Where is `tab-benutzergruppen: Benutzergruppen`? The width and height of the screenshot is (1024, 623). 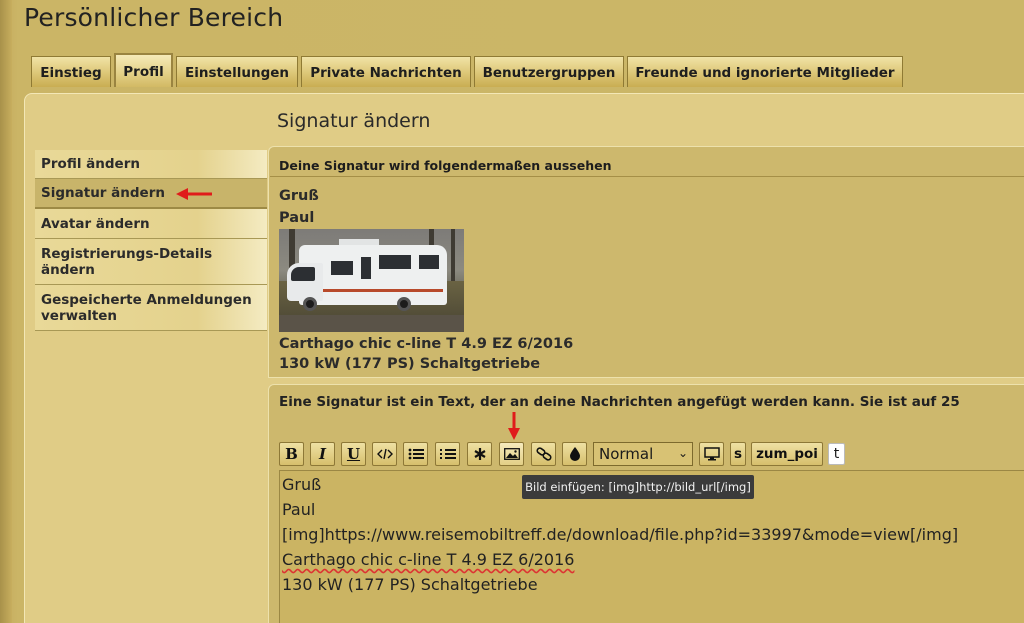 tab-benutzergruppen: Benutzergruppen is located at coordinates (549, 71).